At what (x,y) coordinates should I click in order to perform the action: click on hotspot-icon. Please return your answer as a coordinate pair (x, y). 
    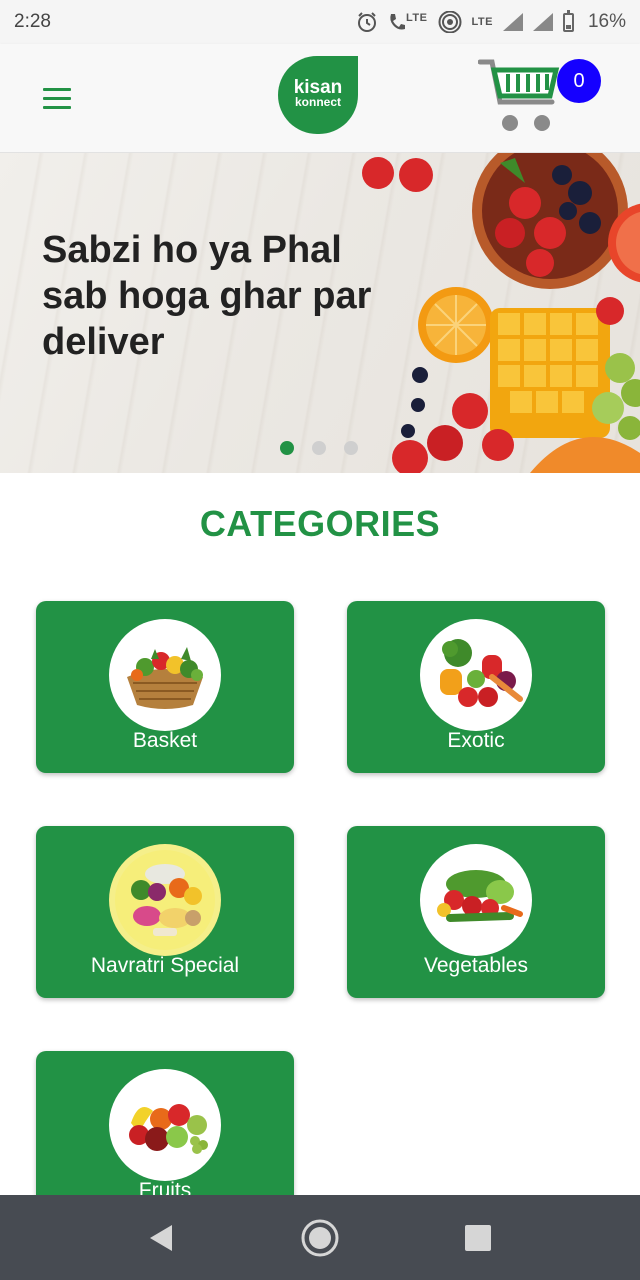
    Looking at the image, I should click on (449, 22).